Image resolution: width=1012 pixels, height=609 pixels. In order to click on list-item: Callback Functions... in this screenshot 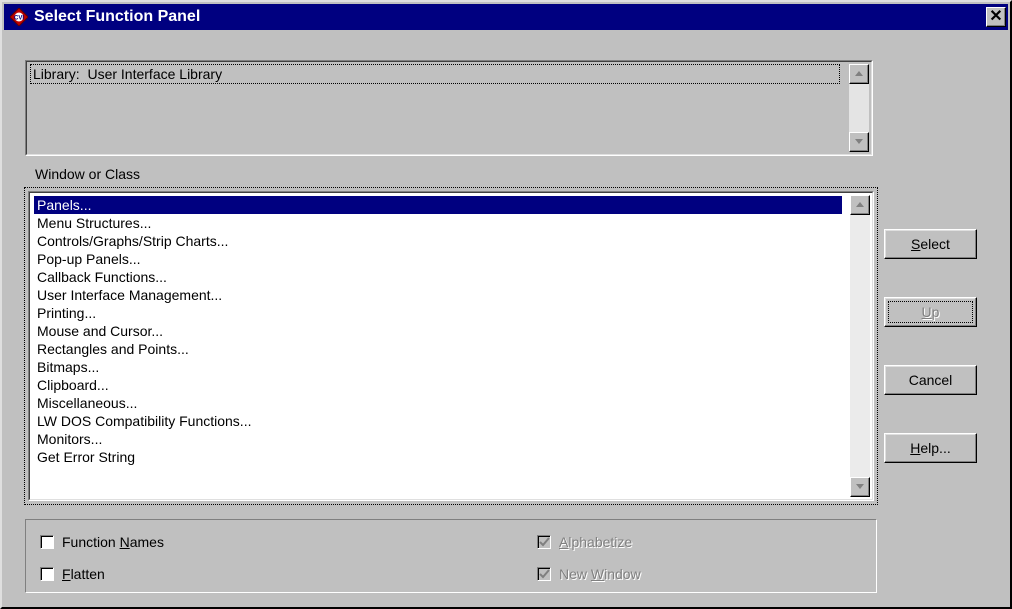, I will do `click(438, 277)`.